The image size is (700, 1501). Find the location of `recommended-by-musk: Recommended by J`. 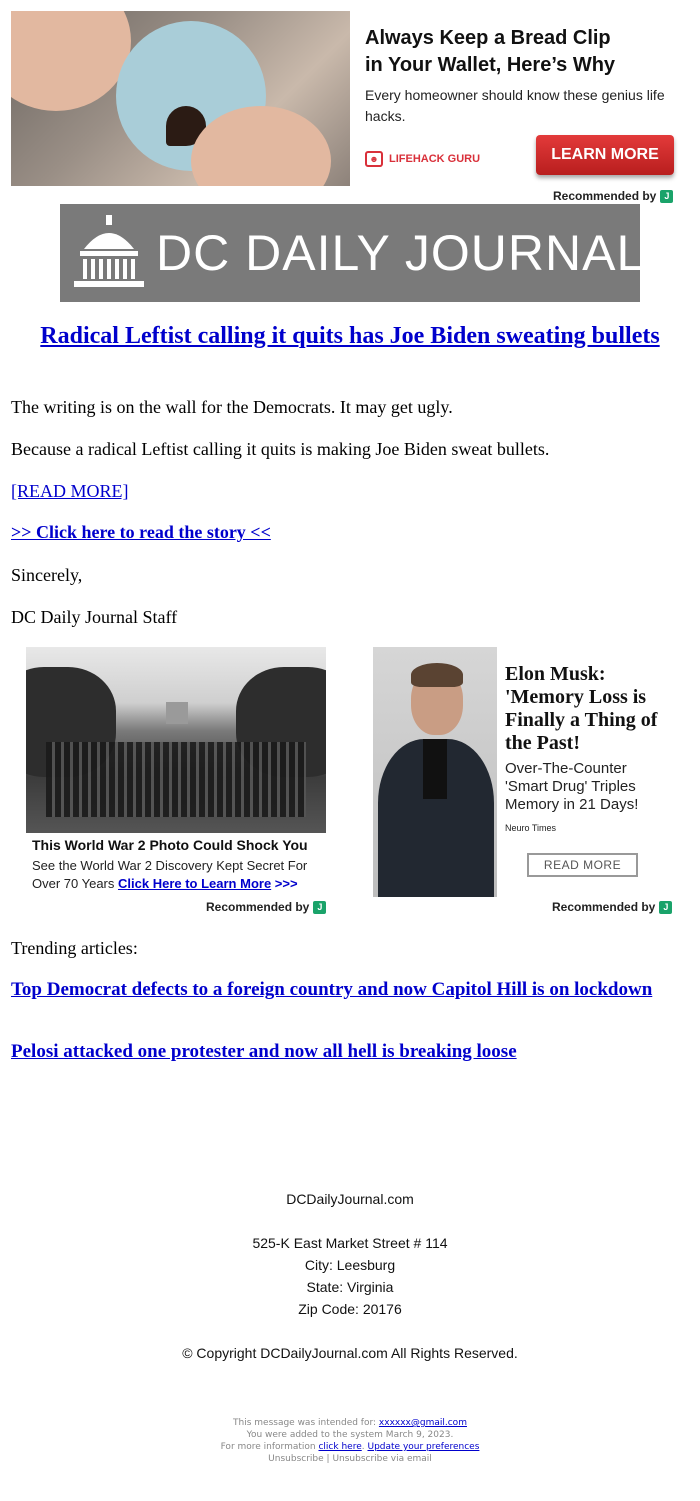

recommended-by-musk: Recommended by J is located at coordinates (612, 907).